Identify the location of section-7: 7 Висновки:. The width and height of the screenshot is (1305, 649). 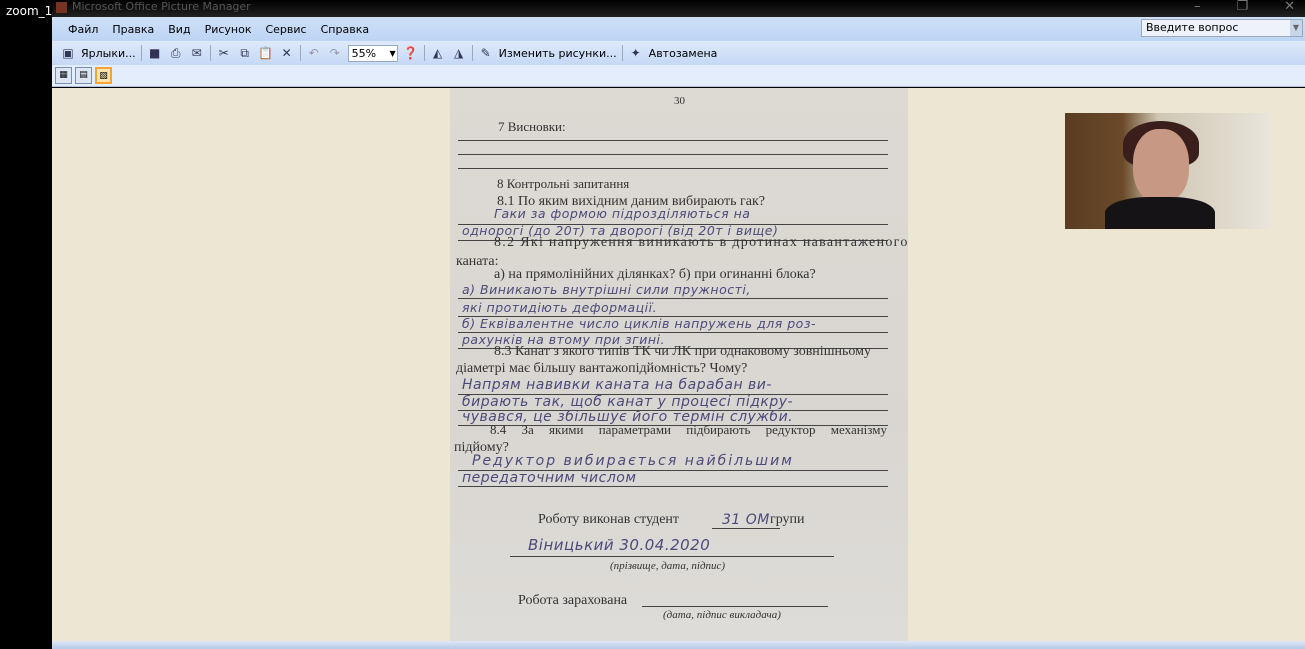
(532, 126).